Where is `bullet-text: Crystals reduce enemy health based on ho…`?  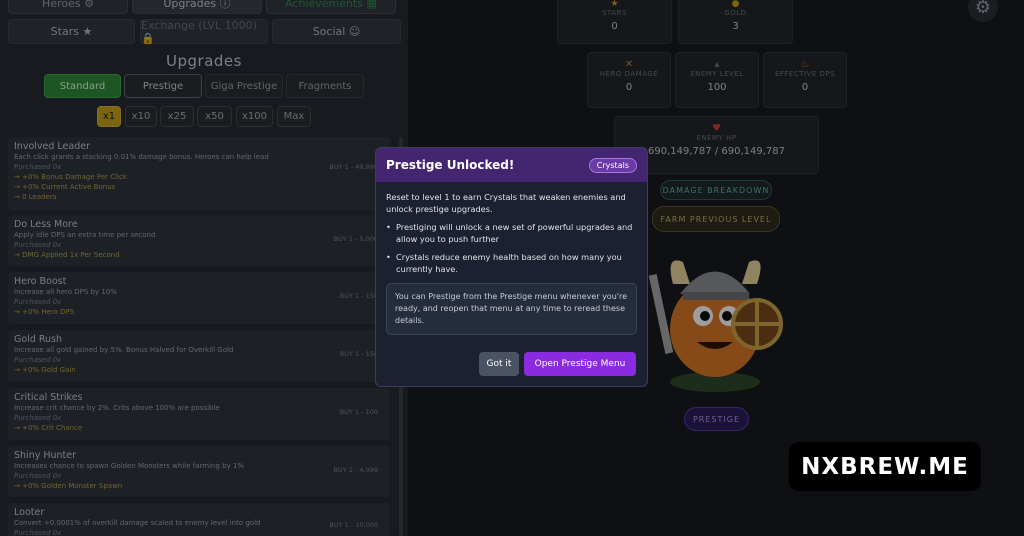 bullet-text: Crystals reduce enemy health based on ho… is located at coordinates (509, 263).